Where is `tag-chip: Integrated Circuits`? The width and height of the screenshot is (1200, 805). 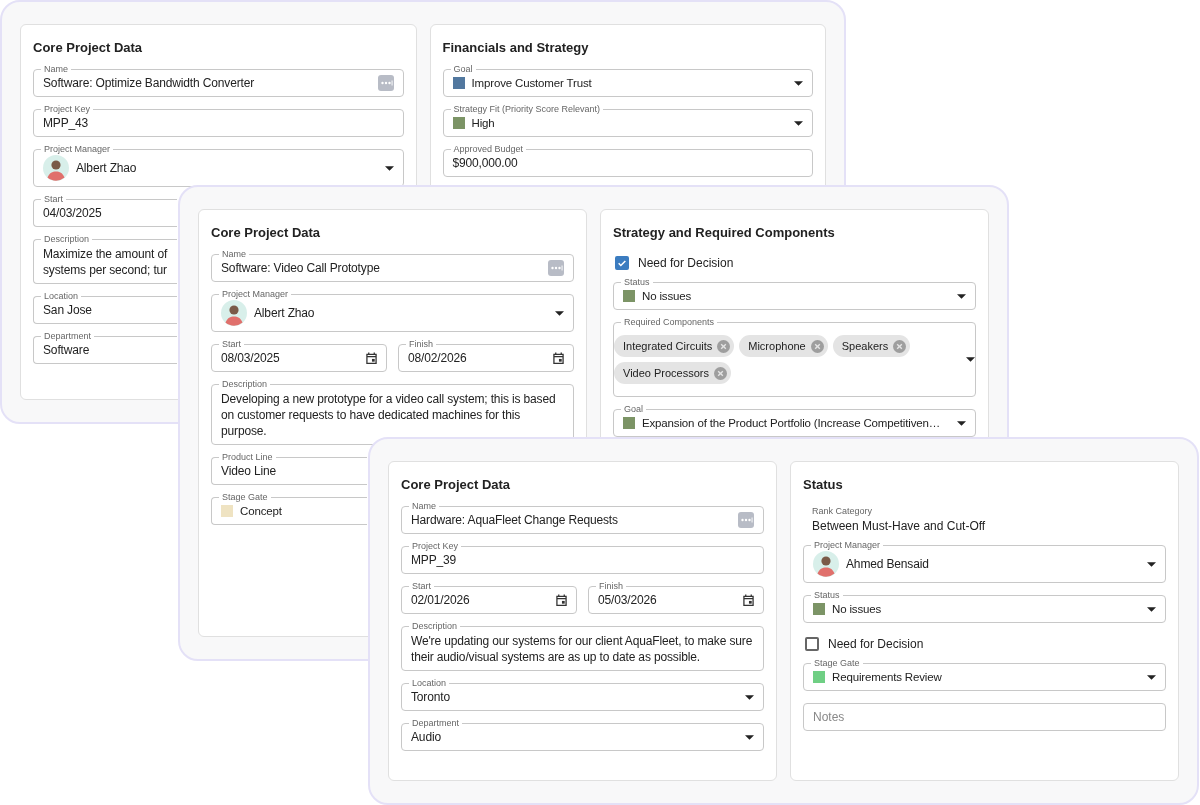
tag-chip: Integrated Circuits is located at coordinates (674, 346).